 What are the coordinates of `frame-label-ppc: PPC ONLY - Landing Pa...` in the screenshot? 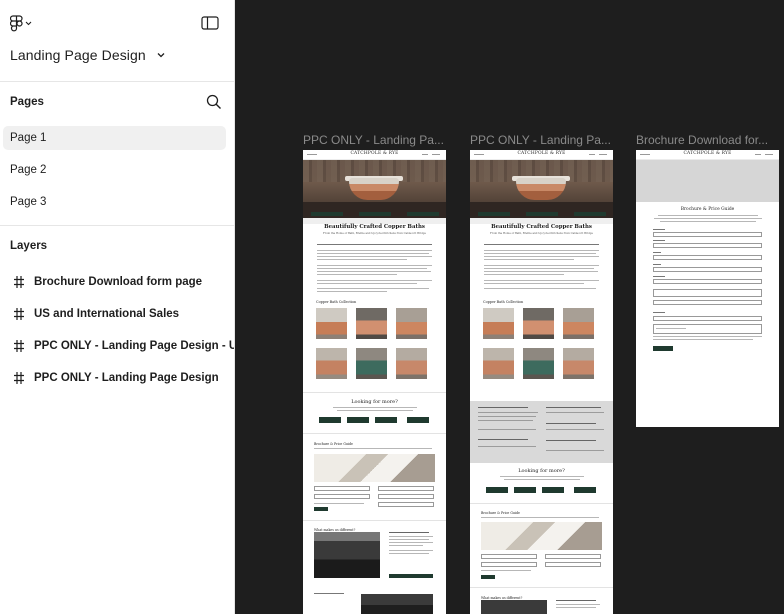 It's located at (374, 140).